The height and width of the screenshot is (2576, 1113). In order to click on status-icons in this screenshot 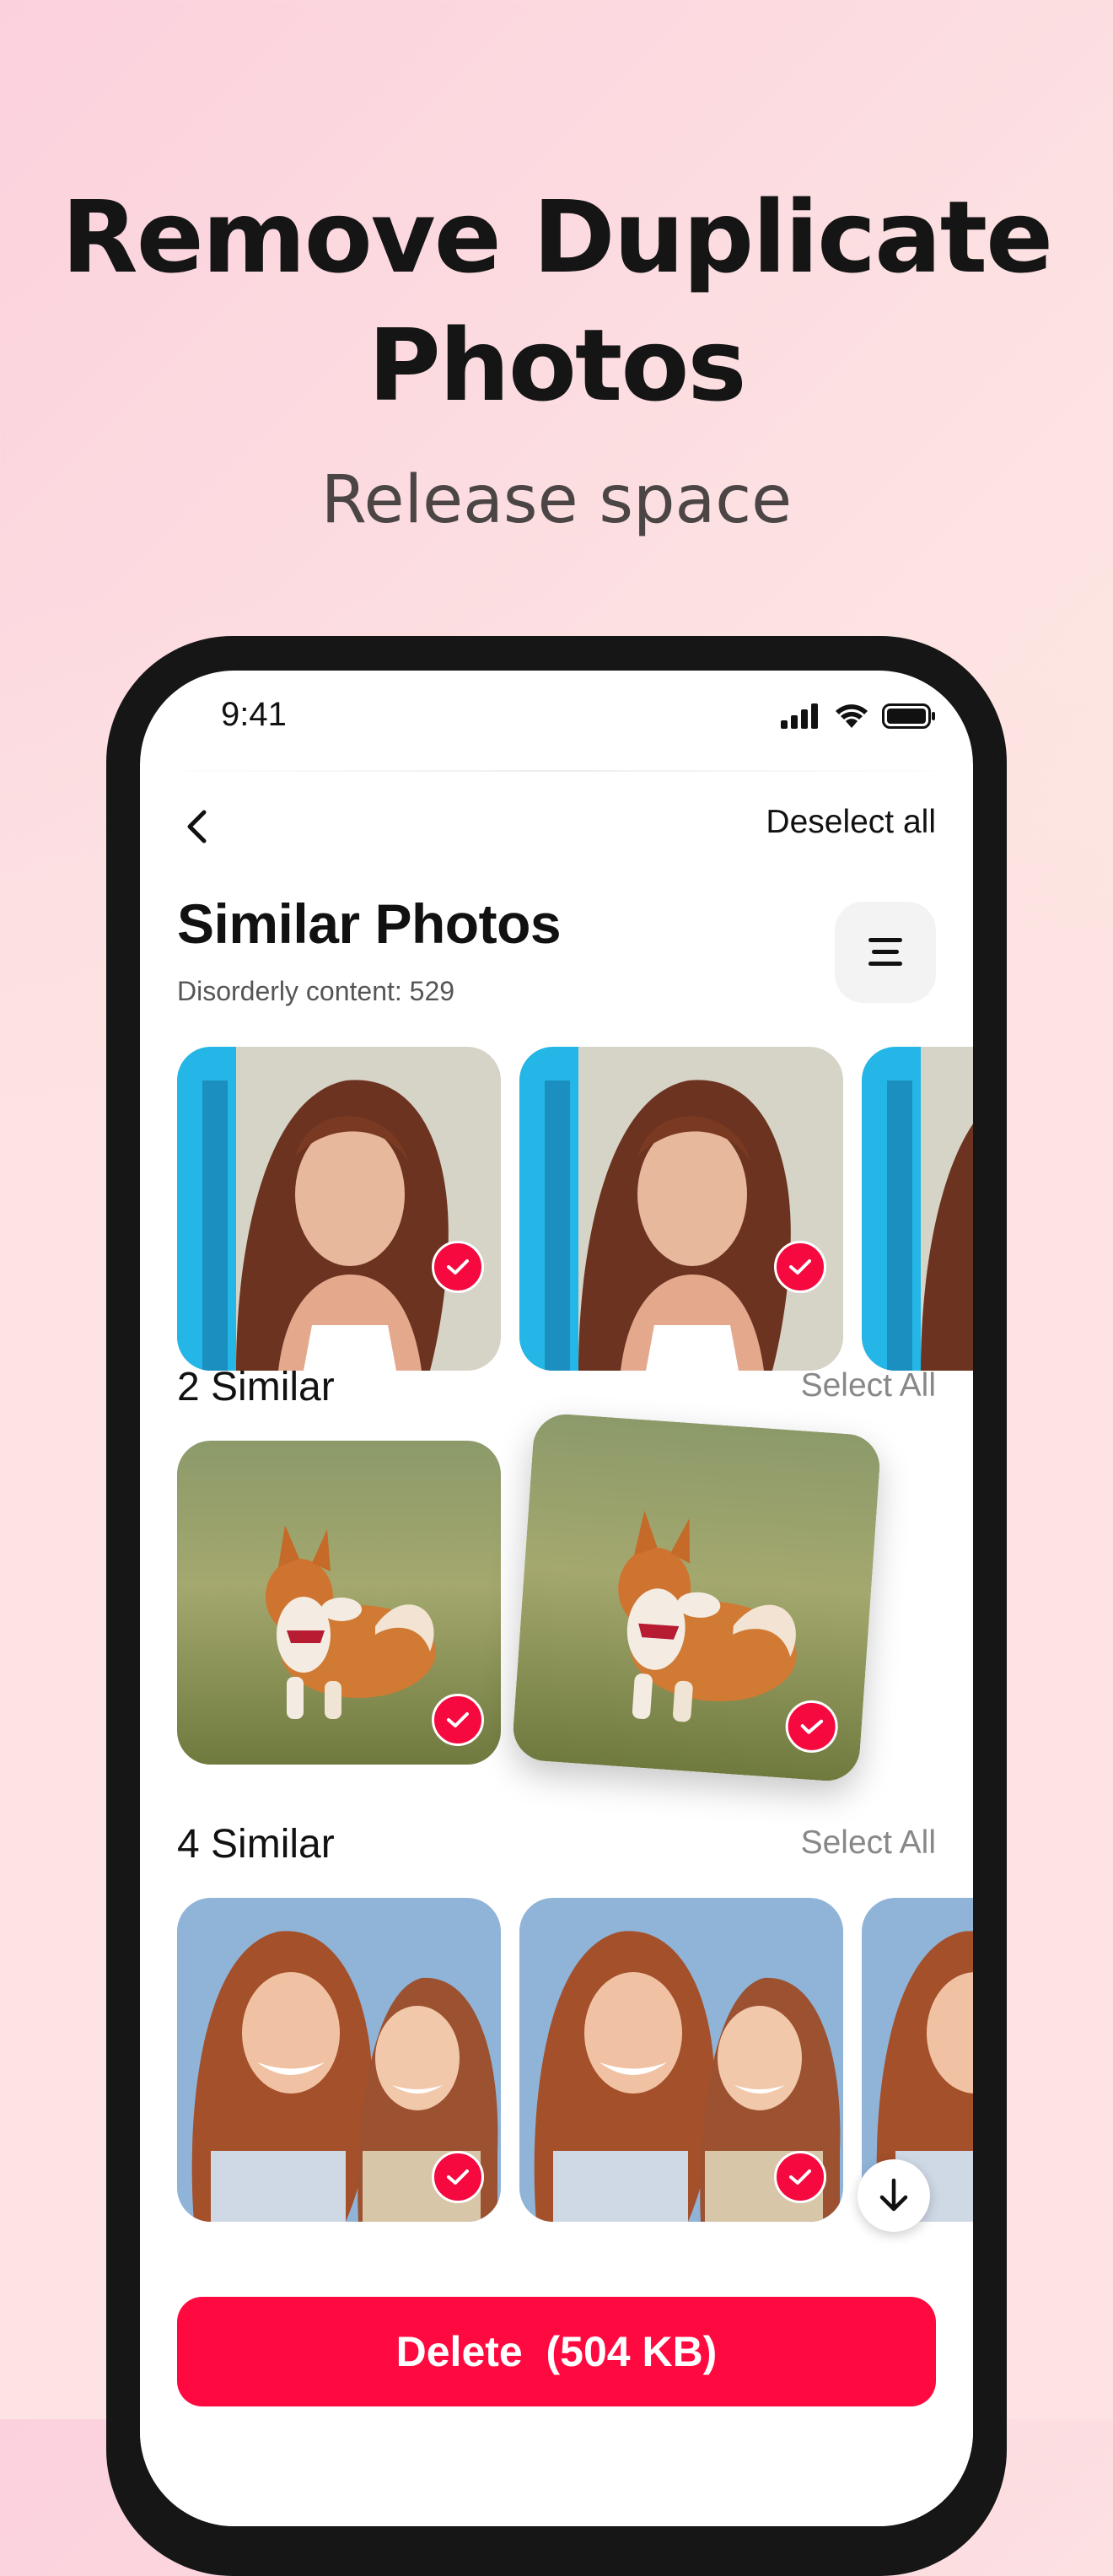, I will do `click(858, 716)`.